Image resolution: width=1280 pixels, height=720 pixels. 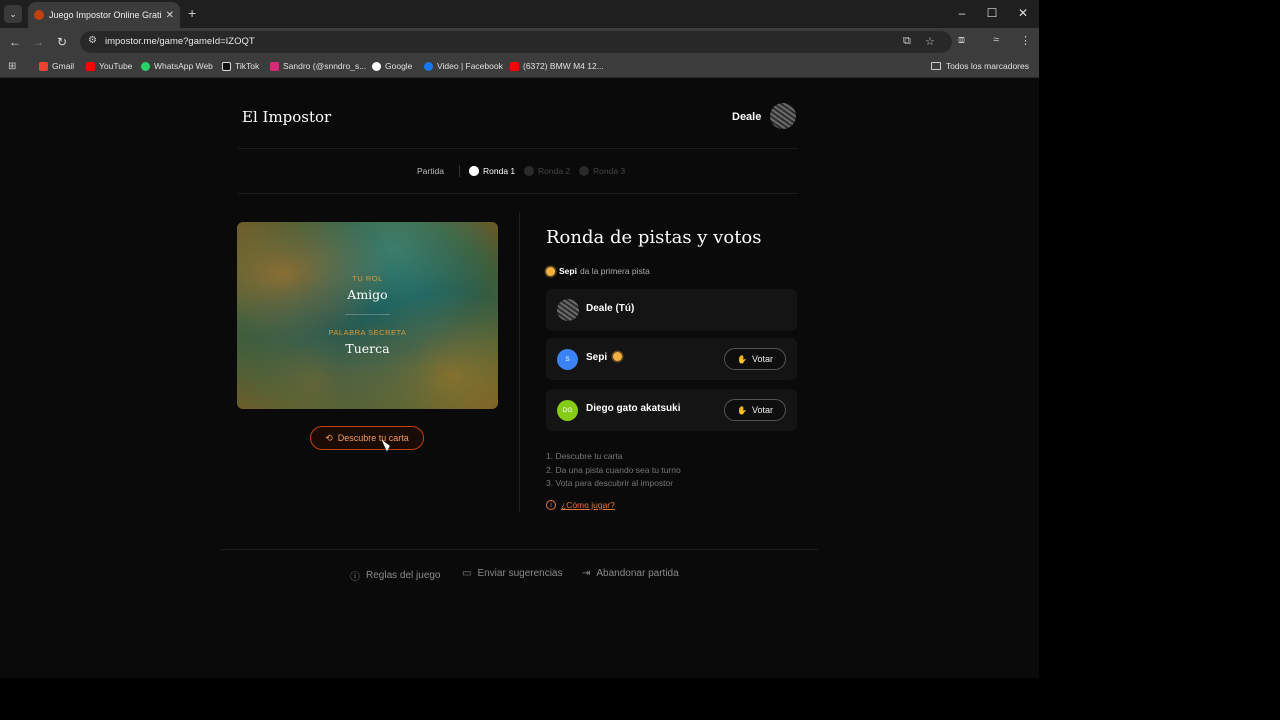 What do you see at coordinates (367, 348) in the screenshot?
I see `word-value: Tuerca` at bounding box center [367, 348].